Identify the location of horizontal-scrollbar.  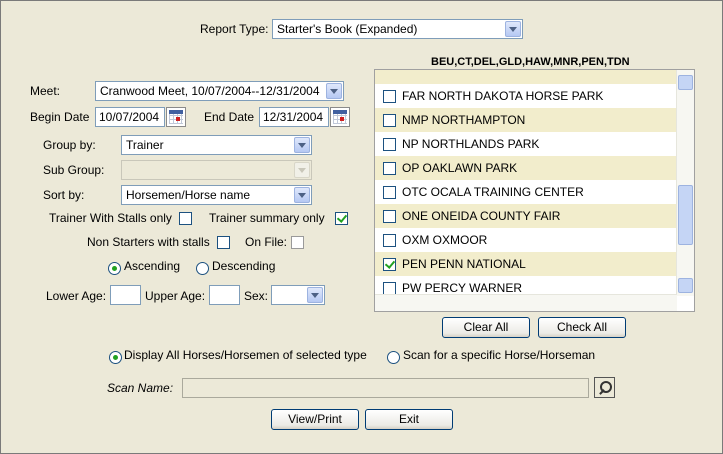
(526, 302).